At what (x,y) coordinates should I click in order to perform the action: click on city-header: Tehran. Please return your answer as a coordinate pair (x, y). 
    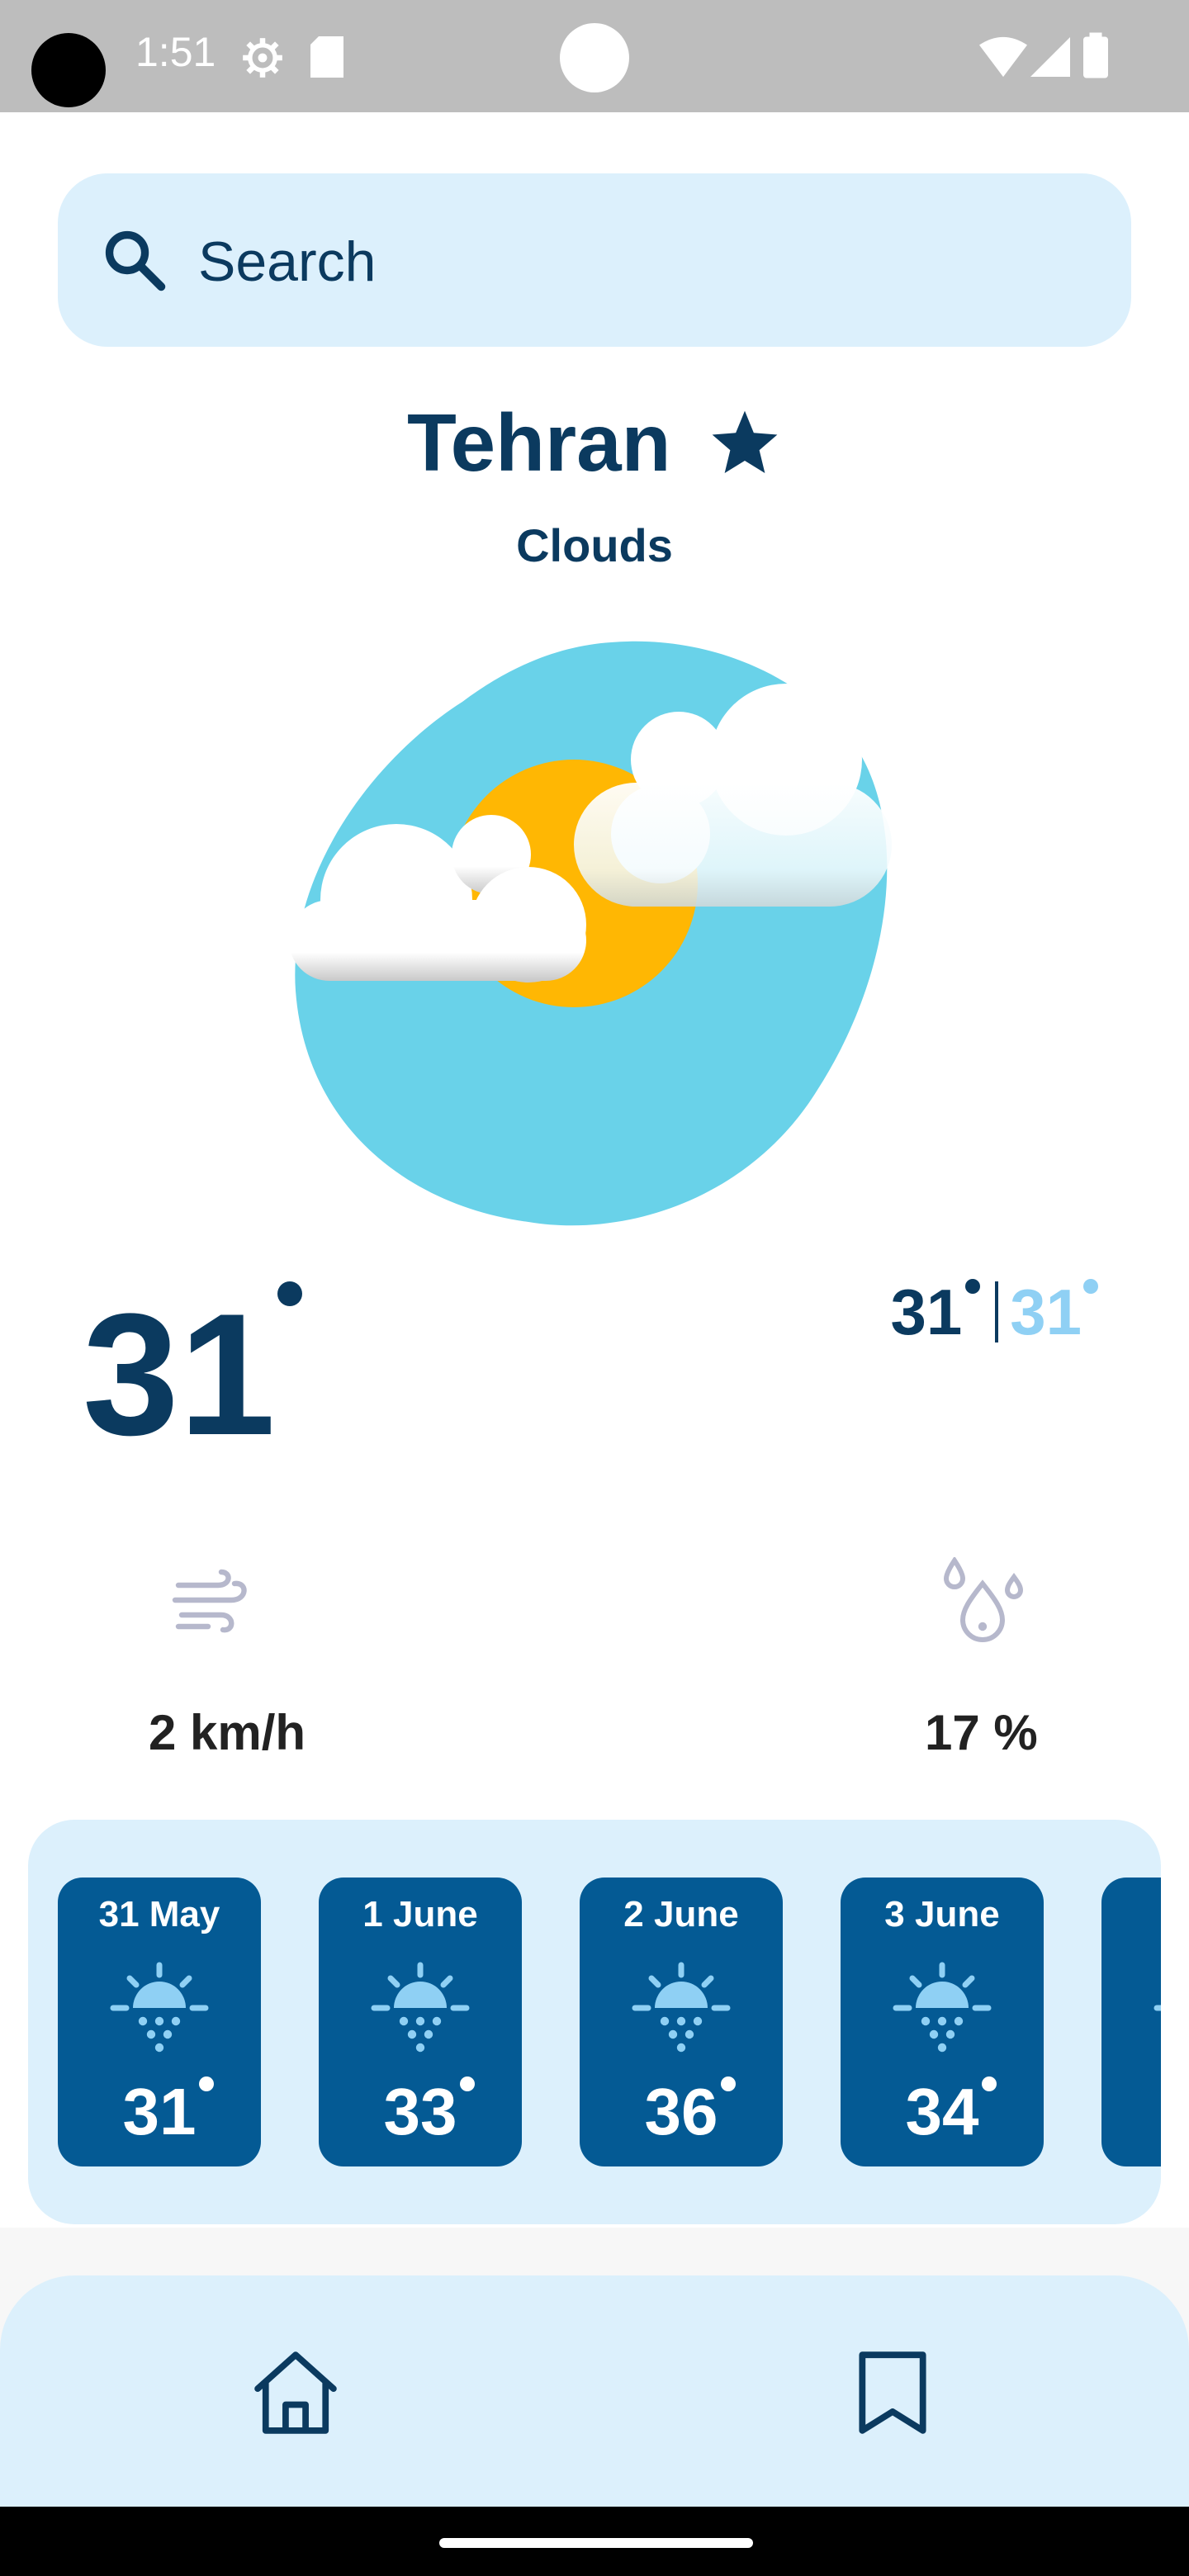
    Looking at the image, I should click on (594, 443).